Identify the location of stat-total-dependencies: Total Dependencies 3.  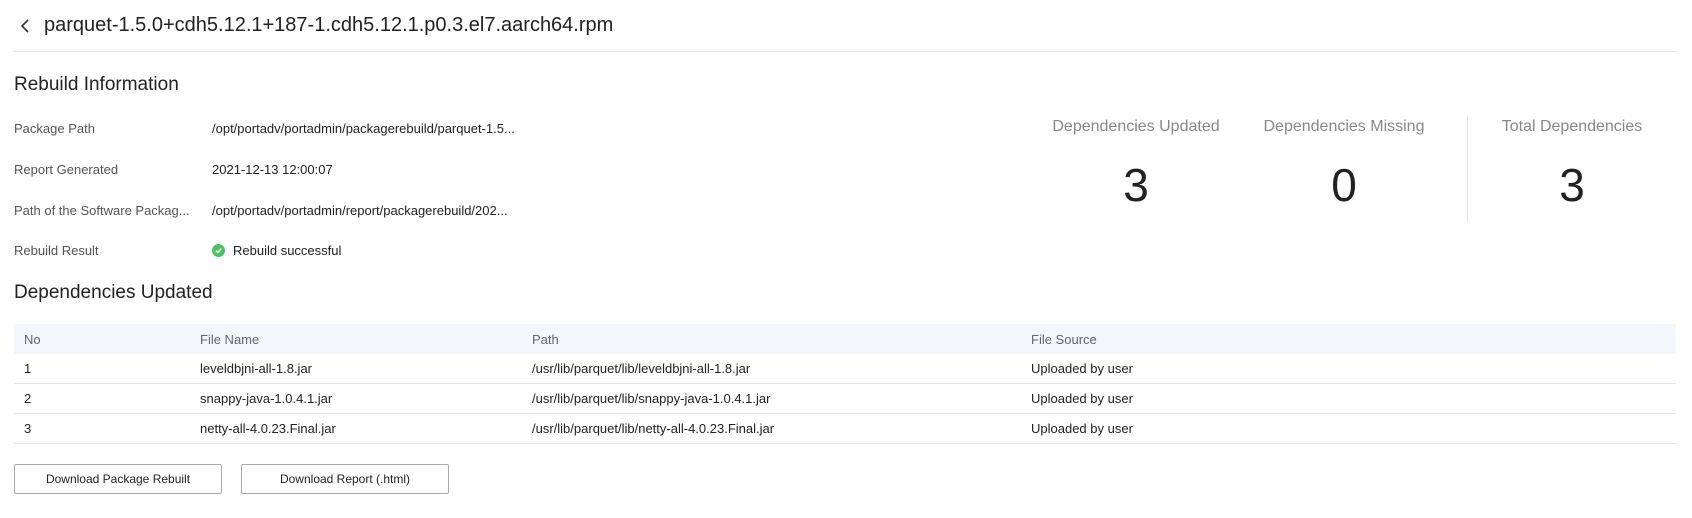
(1572, 165).